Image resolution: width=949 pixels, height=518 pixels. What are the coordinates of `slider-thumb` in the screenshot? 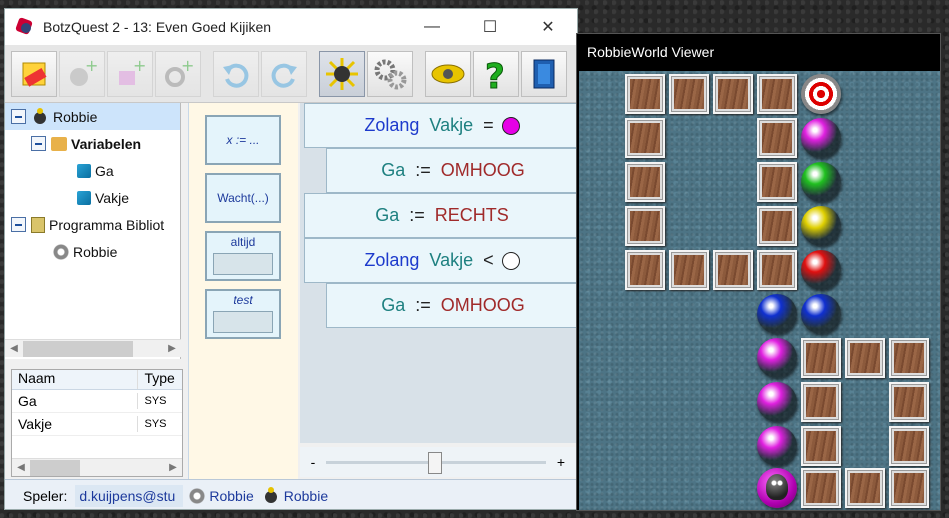 It's located at (435, 463).